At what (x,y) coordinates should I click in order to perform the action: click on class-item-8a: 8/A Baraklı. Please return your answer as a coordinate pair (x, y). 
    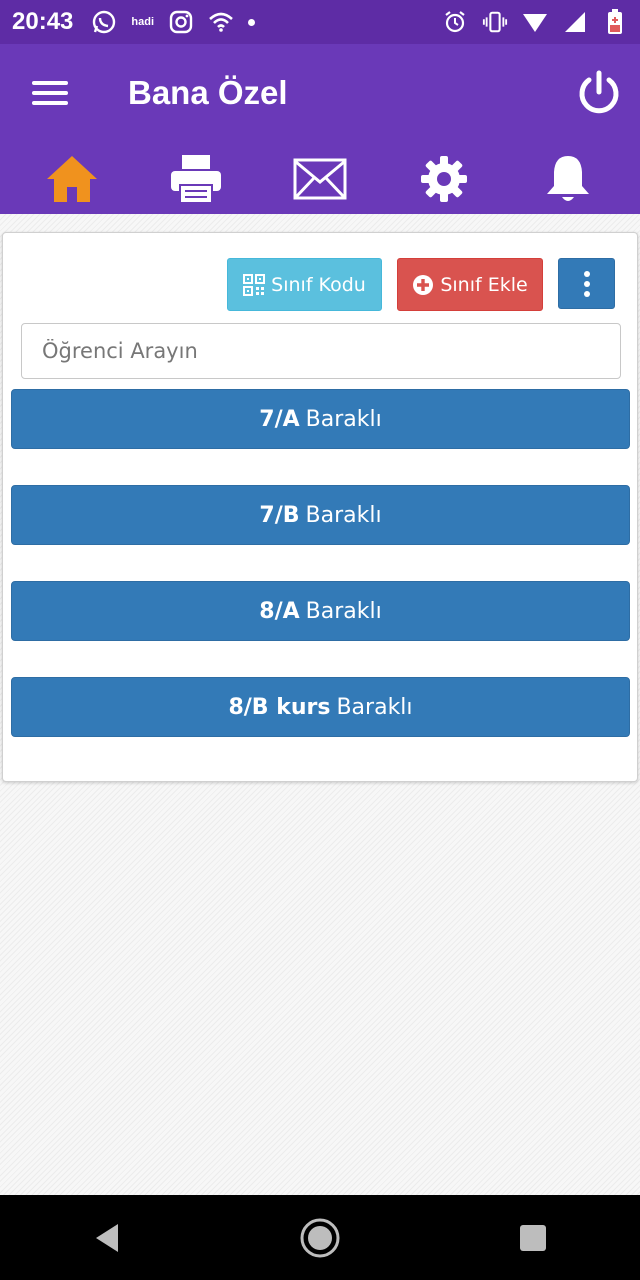
    Looking at the image, I should click on (320, 611).